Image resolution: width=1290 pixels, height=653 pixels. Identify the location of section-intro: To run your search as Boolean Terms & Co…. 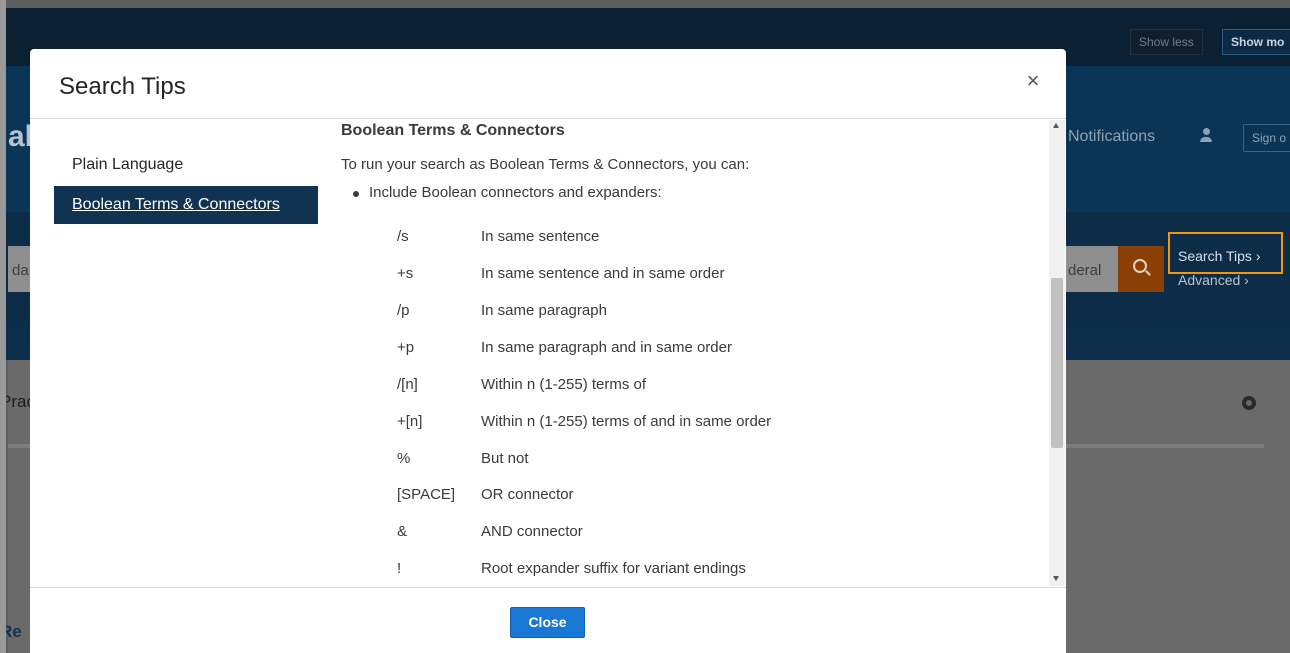
(545, 164).